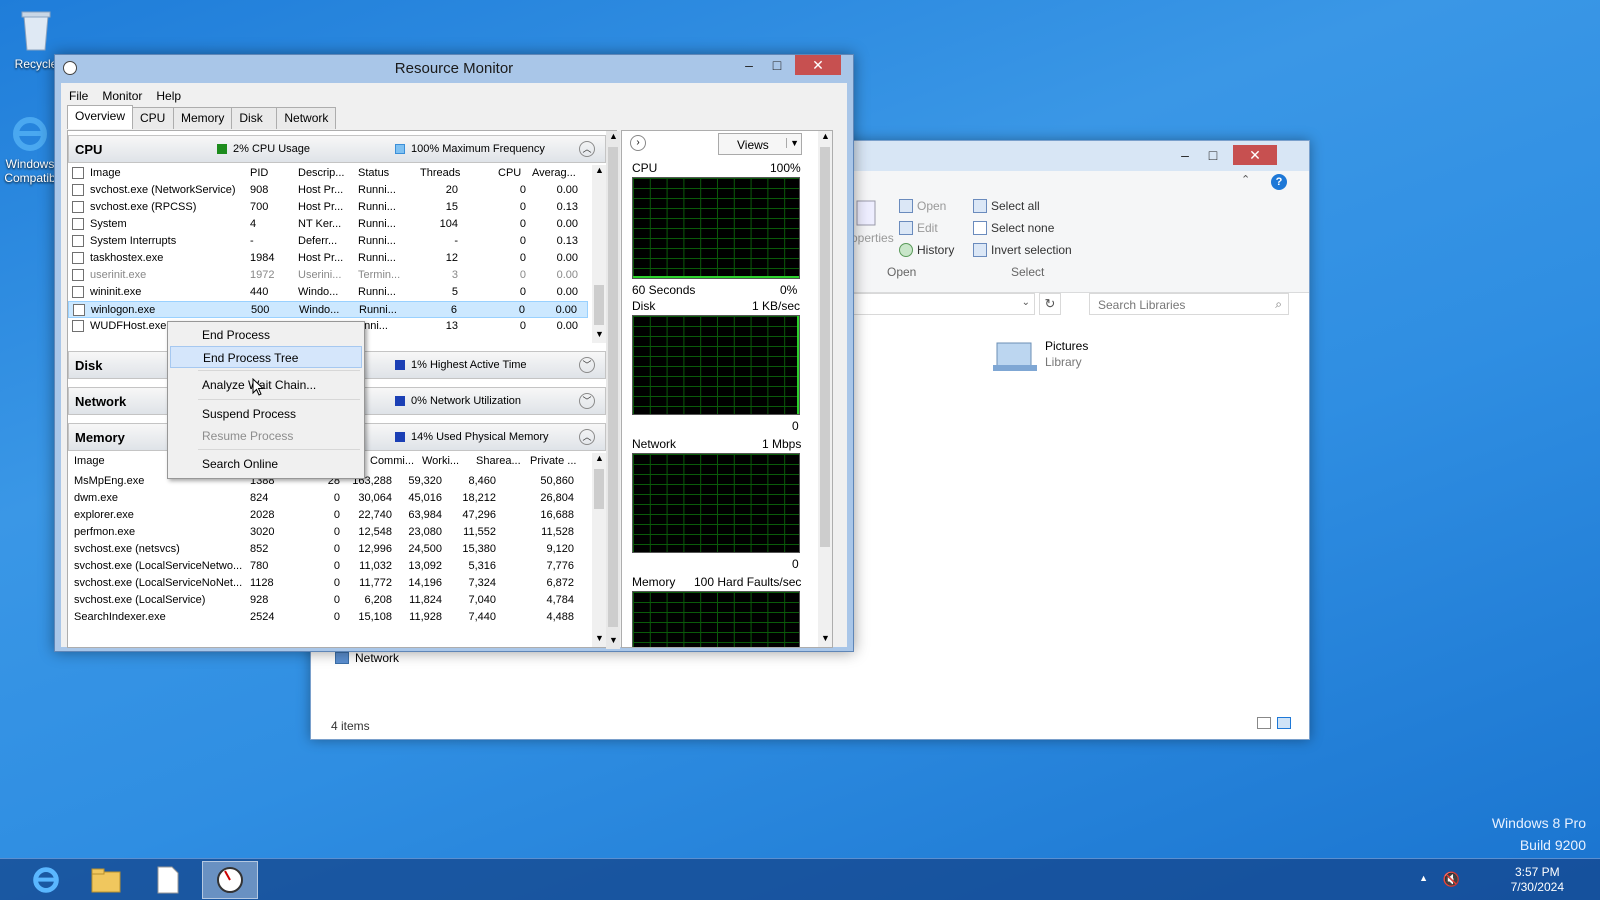  What do you see at coordinates (1537, 880) in the screenshot?
I see `system-clock: 3:57 PM 7/30/2024` at bounding box center [1537, 880].